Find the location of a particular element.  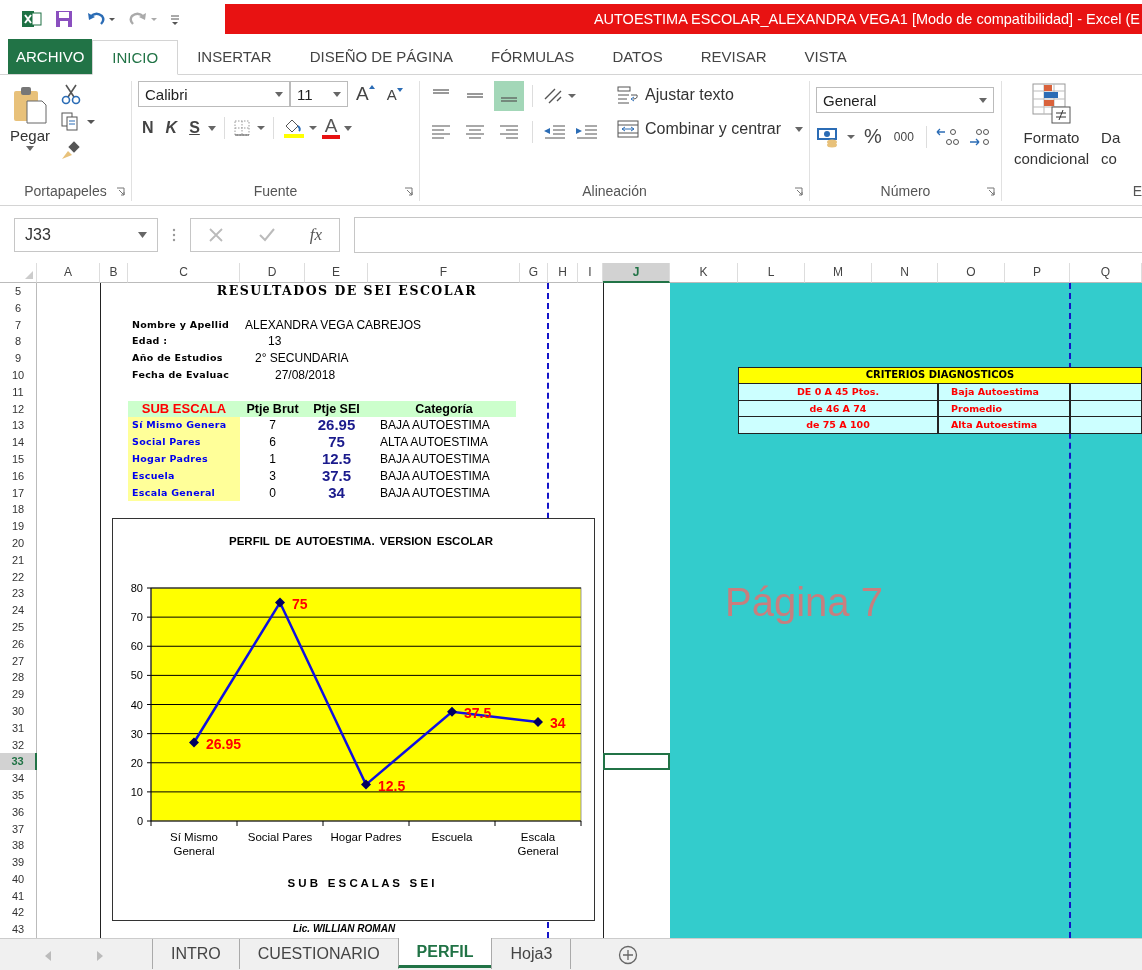

column-header: E is located at coordinates (336, 273).